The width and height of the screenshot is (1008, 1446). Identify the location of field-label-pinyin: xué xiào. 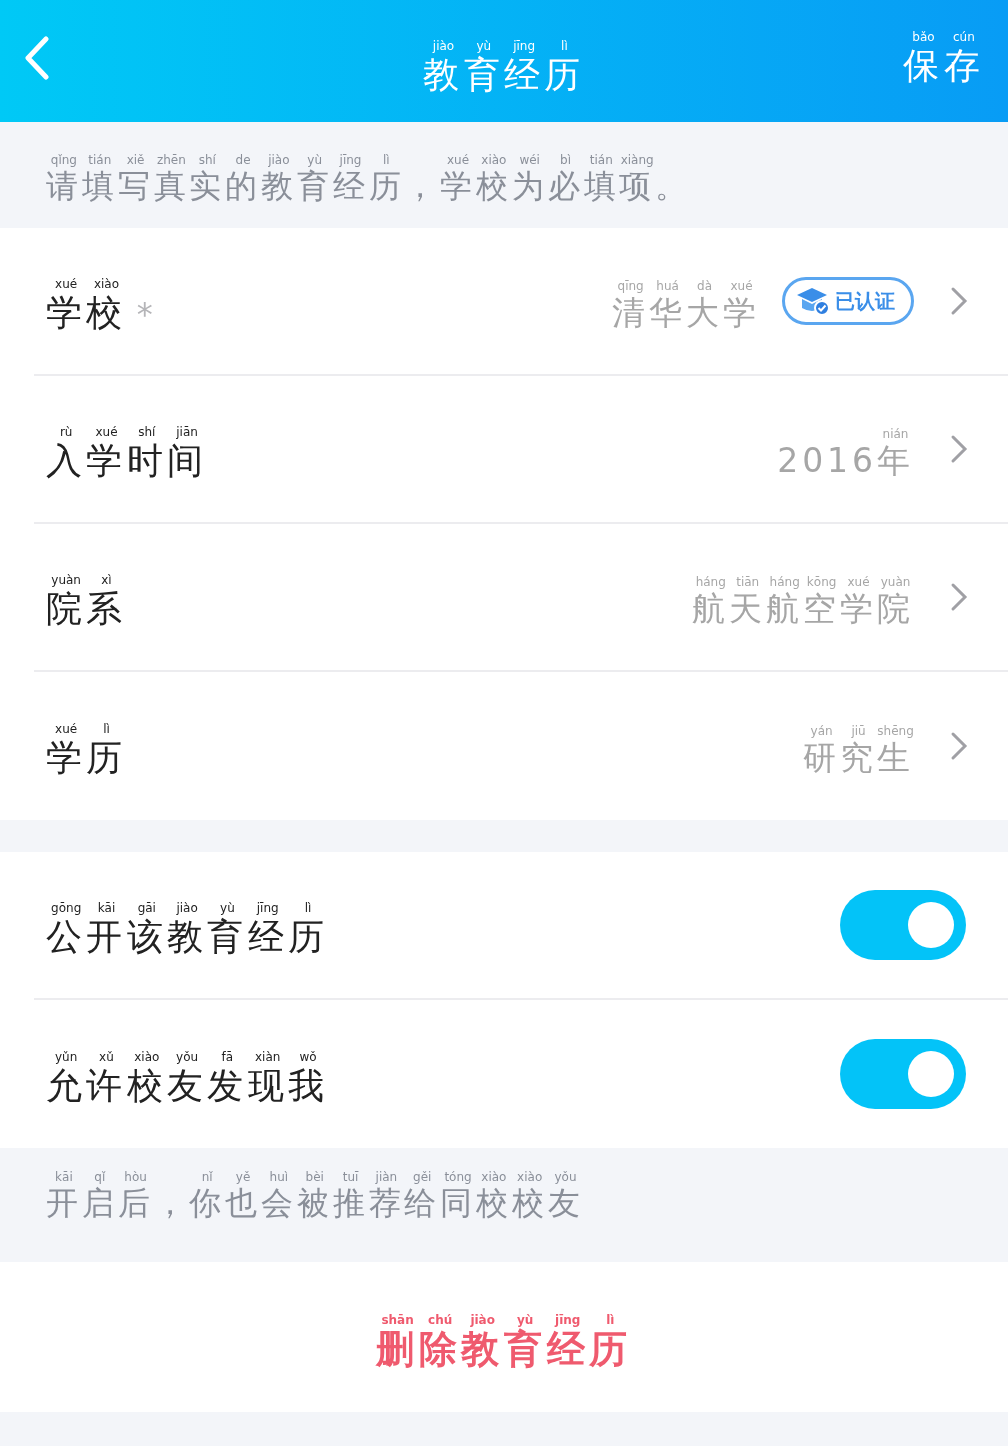
(87, 284).